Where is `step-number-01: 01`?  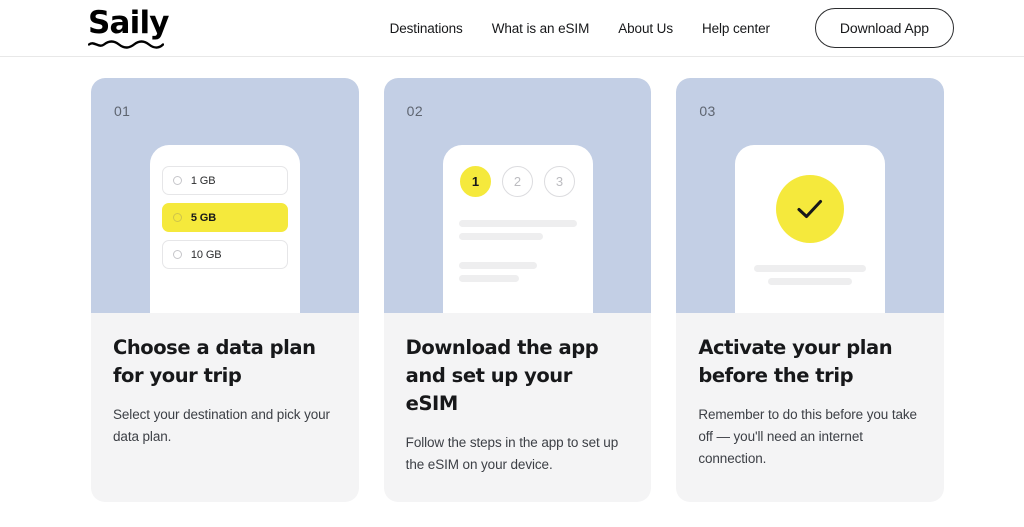 step-number-01: 01 is located at coordinates (122, 111).